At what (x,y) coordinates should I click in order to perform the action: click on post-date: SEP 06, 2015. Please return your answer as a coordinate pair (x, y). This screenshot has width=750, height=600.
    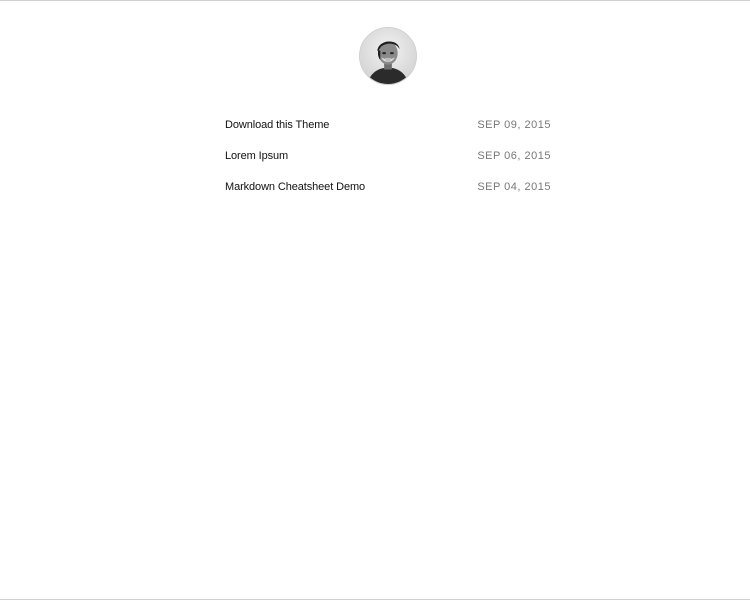
    Looking at the image, I should click on (514, 155).